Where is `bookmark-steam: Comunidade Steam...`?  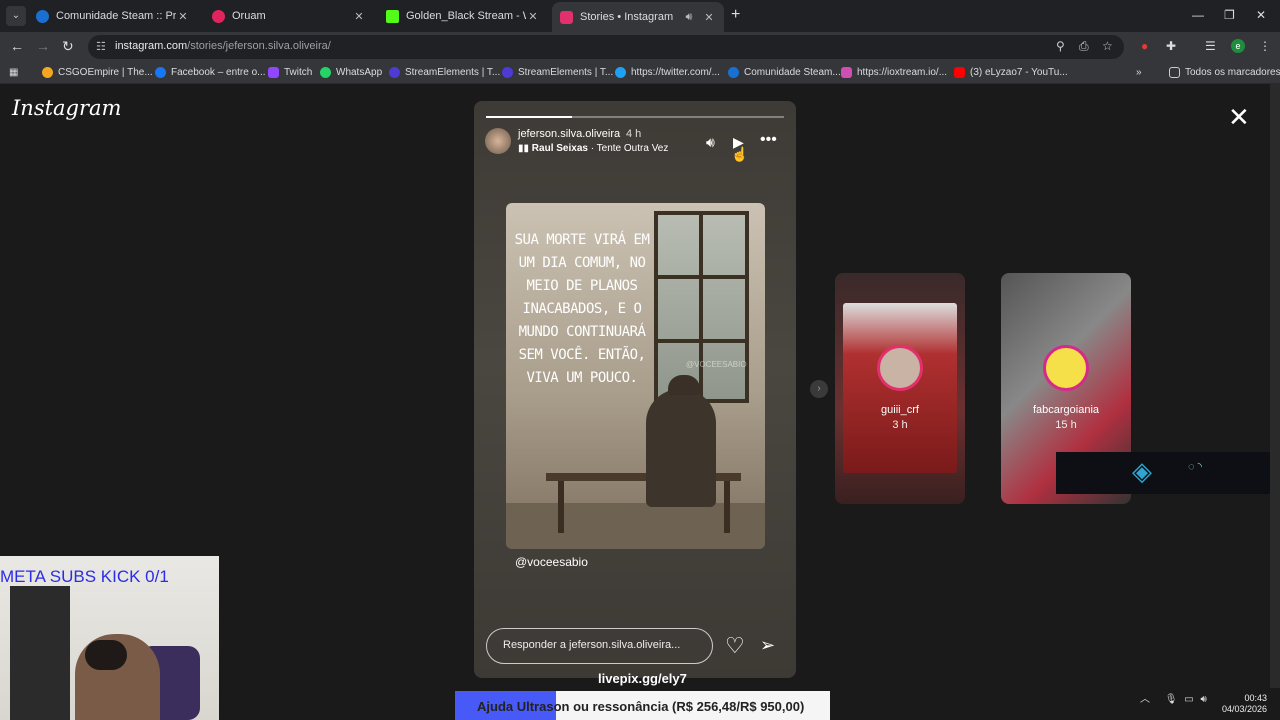 bookmark-steam: Comunidade Steam... is located at coordinates (784, 72).